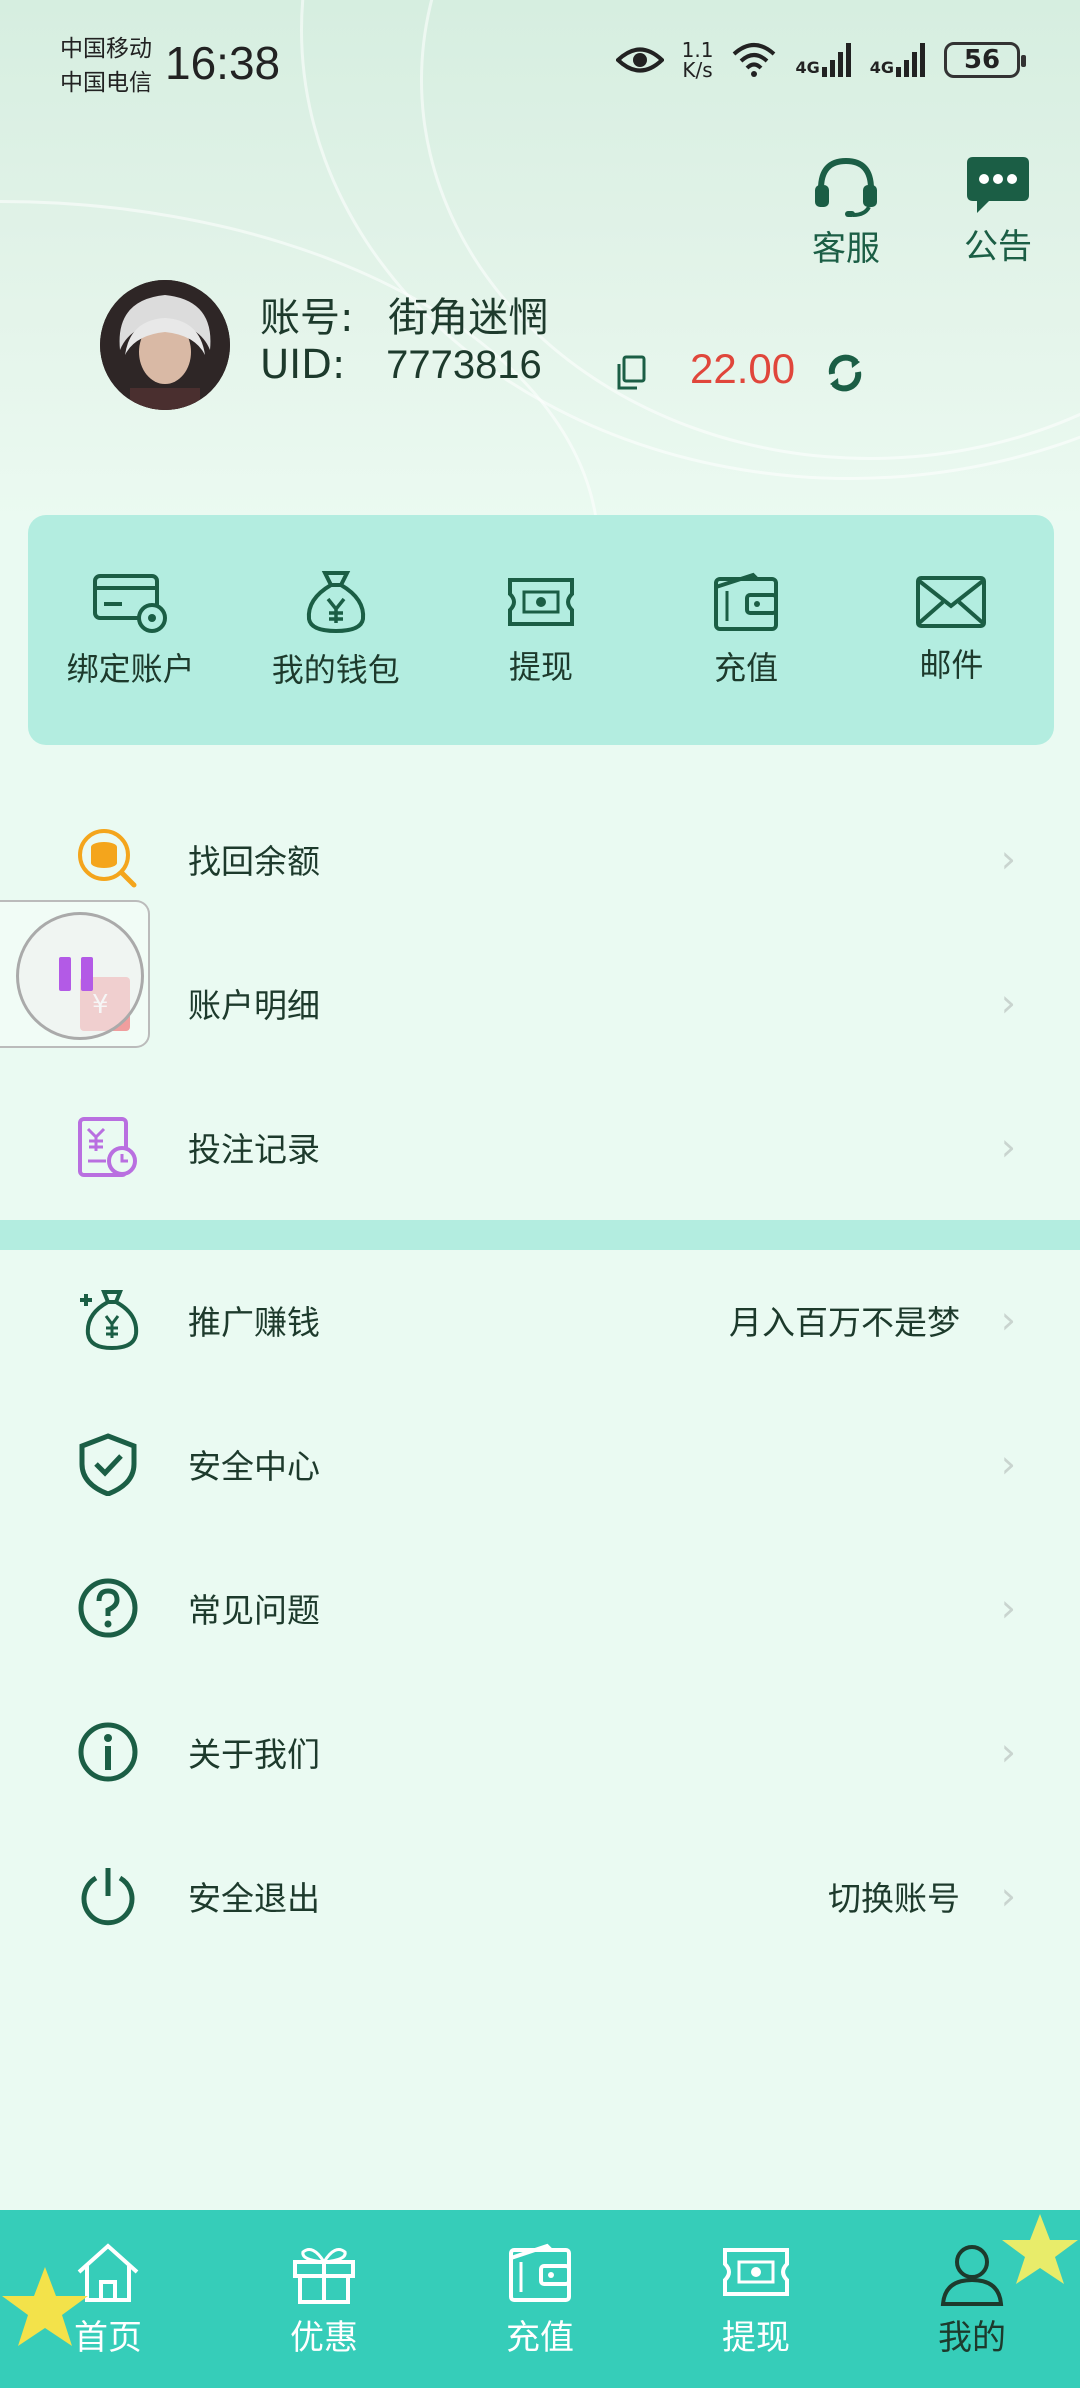 The width and height of the screenshot is (1080, 2388). Describe the element at coordinates (972, 2338) in the screenshot. I see `nav-label: 我的` at that location.